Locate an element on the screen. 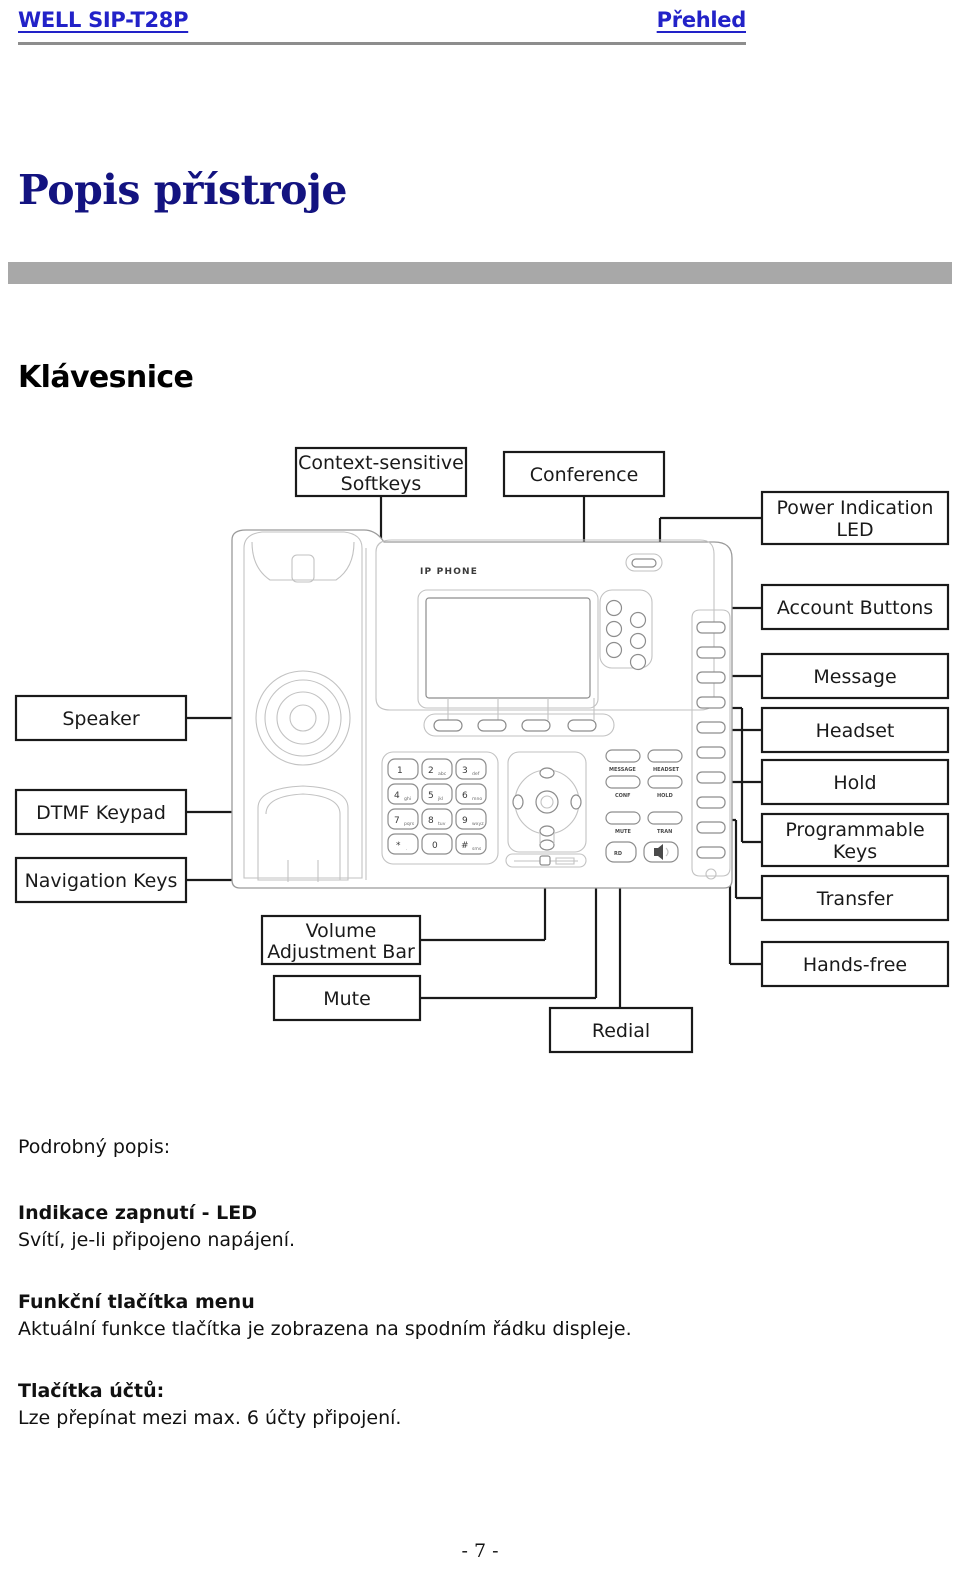 The height and width of the screenshot is (1589, 960). callout-message-label: Message is located at coordinates (854, 677).